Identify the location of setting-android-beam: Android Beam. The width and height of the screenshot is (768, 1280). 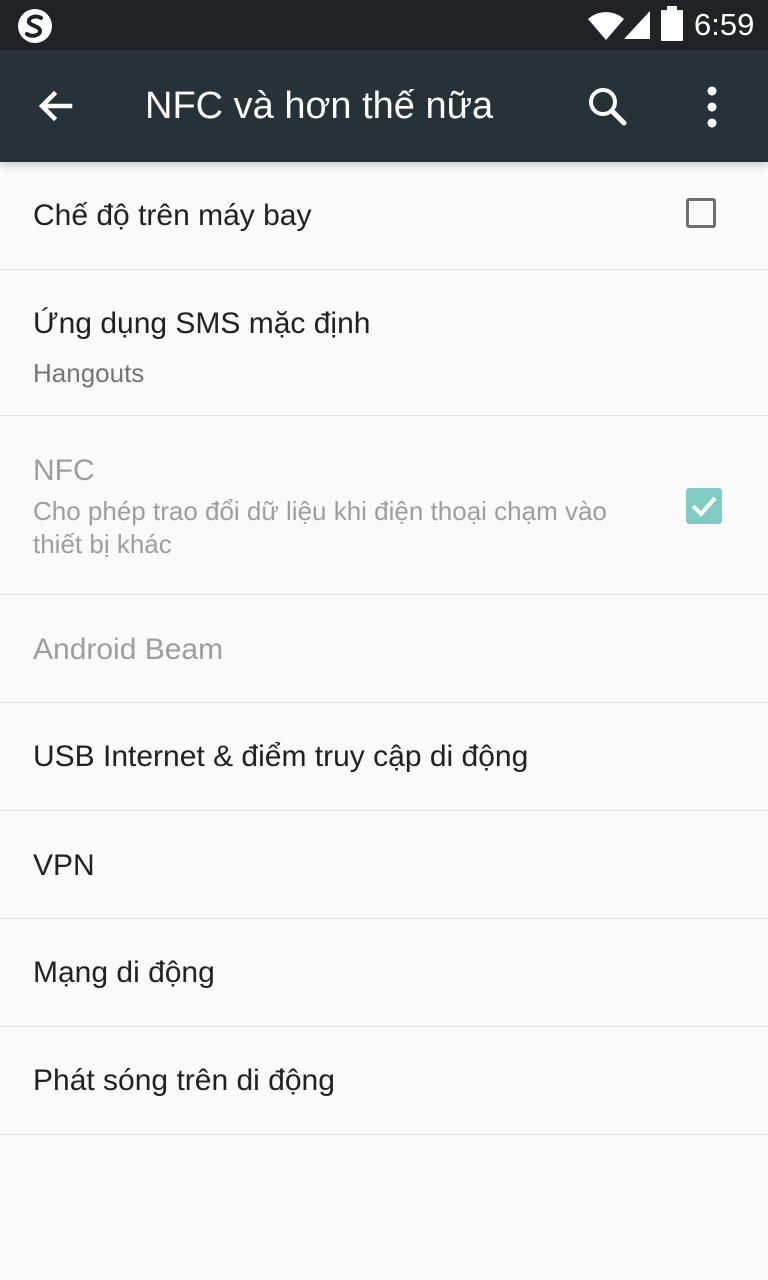
(384, 649).